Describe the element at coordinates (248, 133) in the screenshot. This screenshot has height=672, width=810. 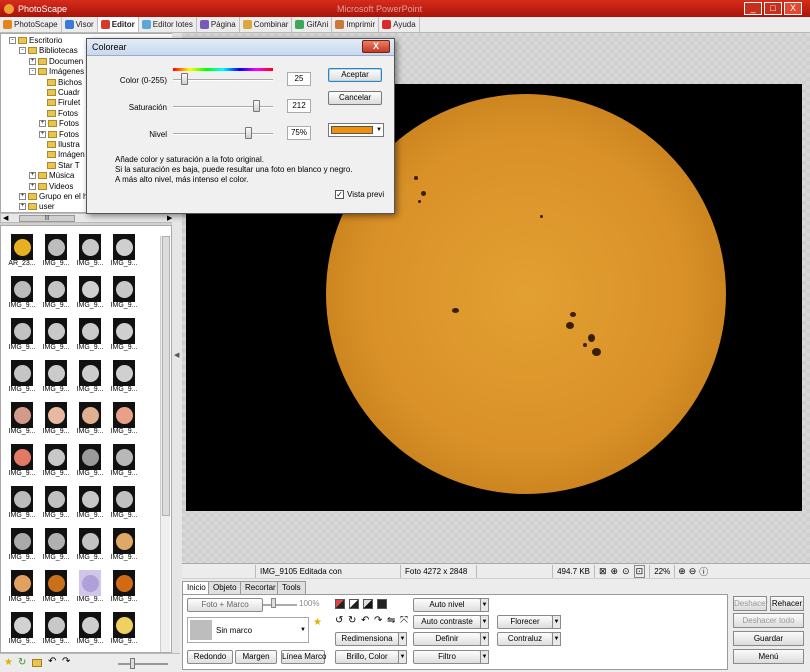
I see `level-slider-thumb` at that location.